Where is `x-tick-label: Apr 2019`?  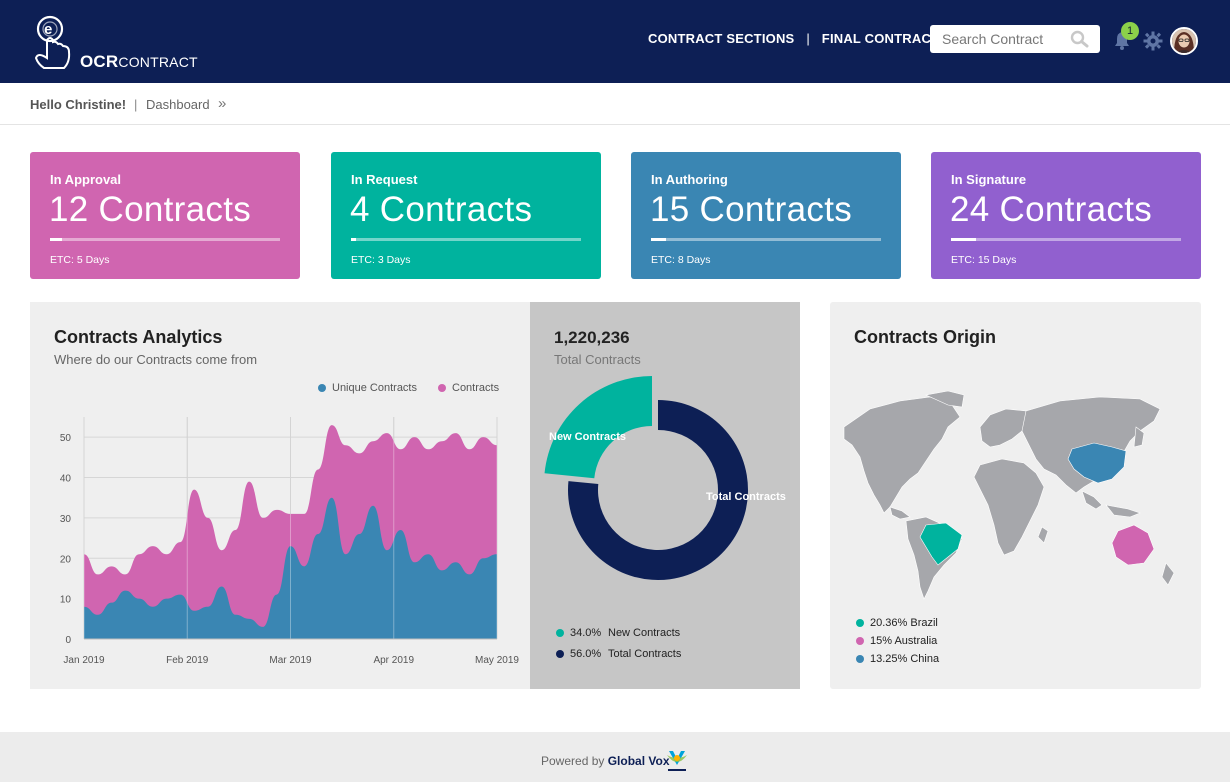 x-tick-label: Apr 2019 is located at coordinates (393, 660).